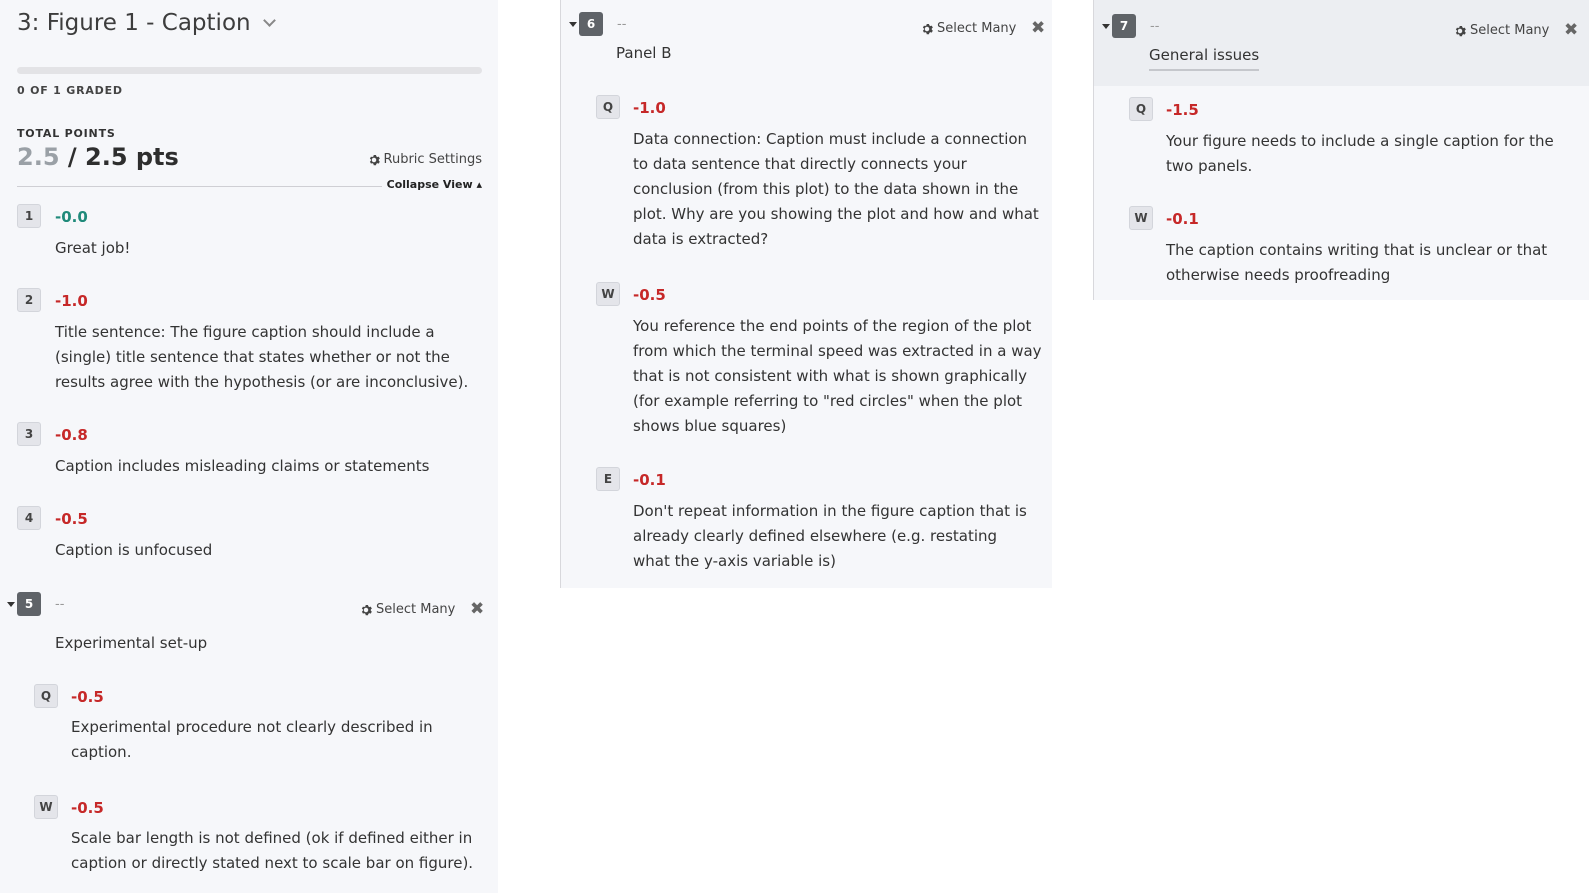  I want to click on item-points: -1.5, so click(1182, 110).